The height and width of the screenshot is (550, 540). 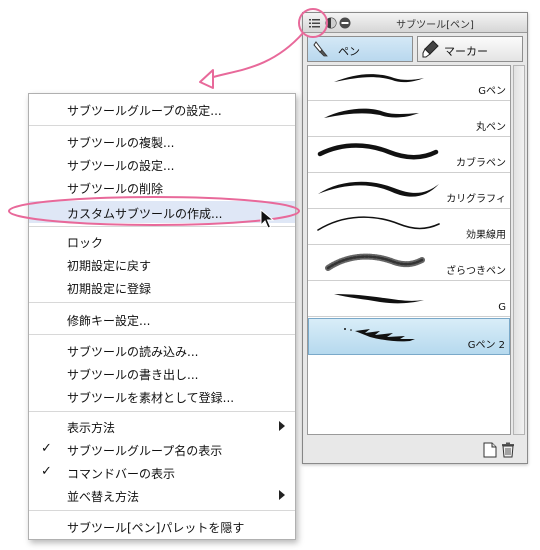 I want to click on trash-icon, so click(x=508, y=450).